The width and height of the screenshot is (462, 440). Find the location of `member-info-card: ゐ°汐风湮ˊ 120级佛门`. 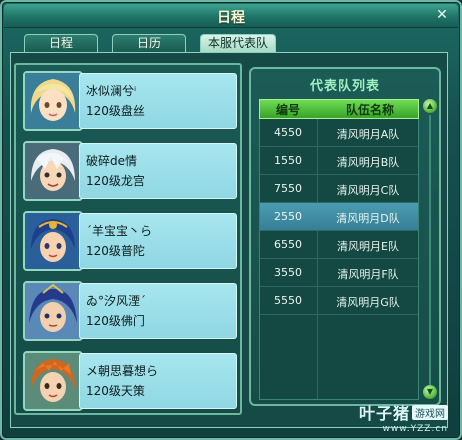

member-info-card: ゐ°汐风湮ˊ 120级佛门 is located at coordinates (158, 311).